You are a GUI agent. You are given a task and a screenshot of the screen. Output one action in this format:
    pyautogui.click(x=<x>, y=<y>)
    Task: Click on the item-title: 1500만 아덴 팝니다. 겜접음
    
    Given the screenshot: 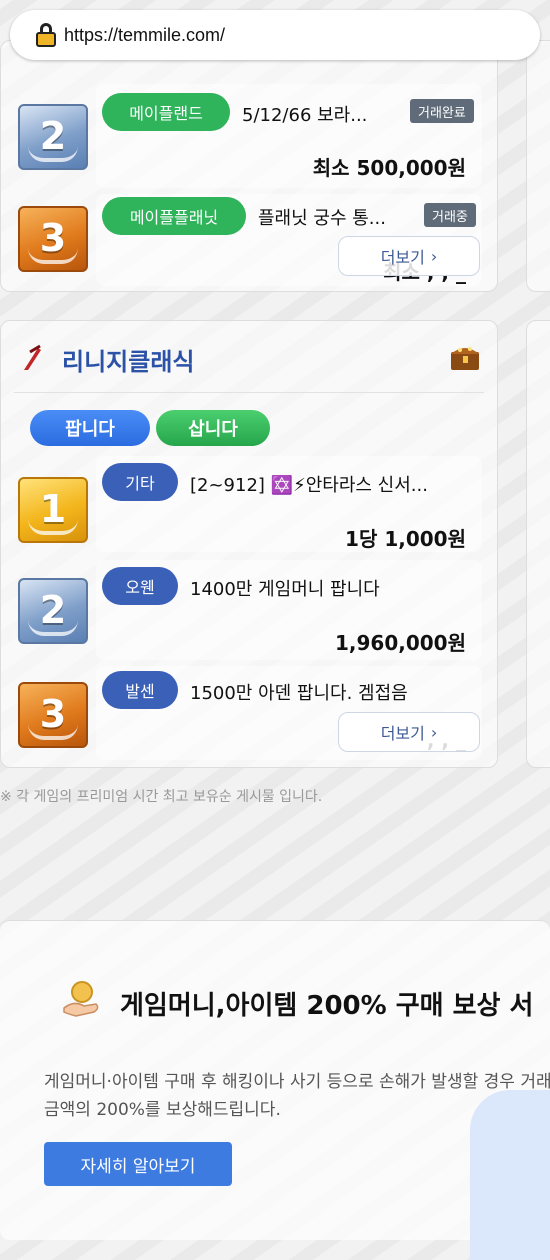 What is the action you would take?
    pyautogui.click(x=299, y=692)
    